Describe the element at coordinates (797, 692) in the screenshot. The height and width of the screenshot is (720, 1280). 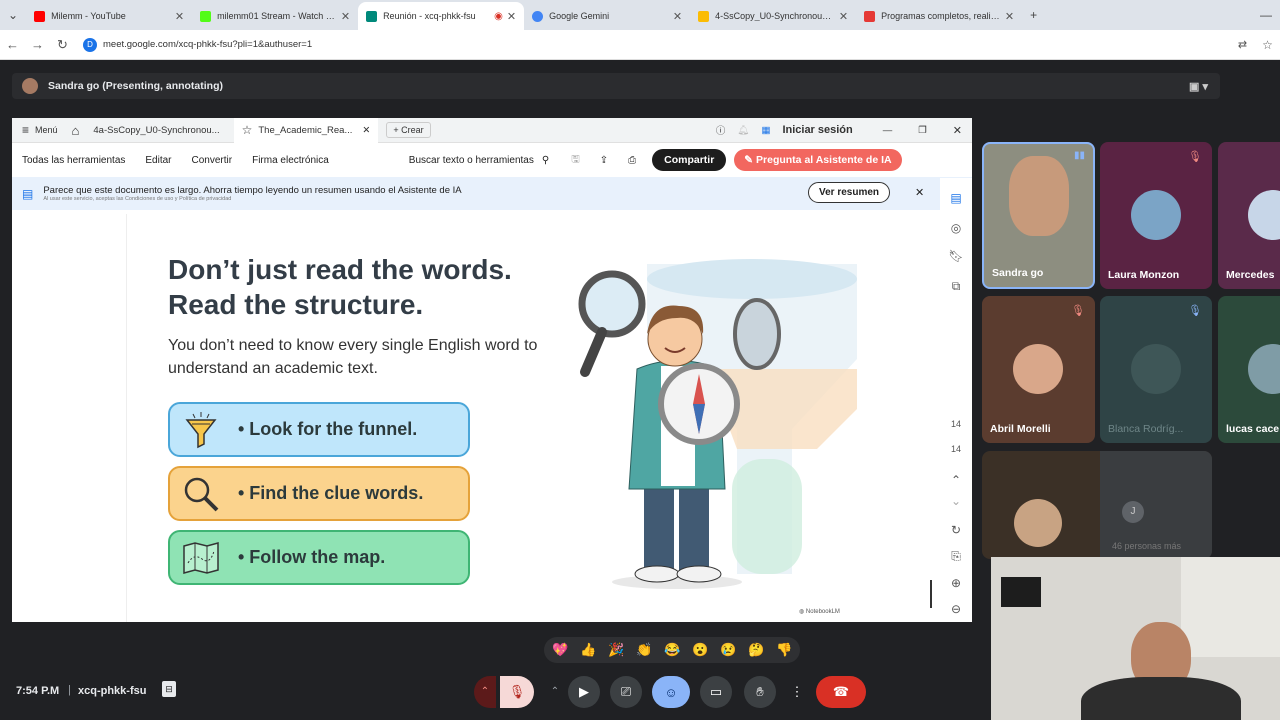
I see `more-options-button: ⋮` at that location.